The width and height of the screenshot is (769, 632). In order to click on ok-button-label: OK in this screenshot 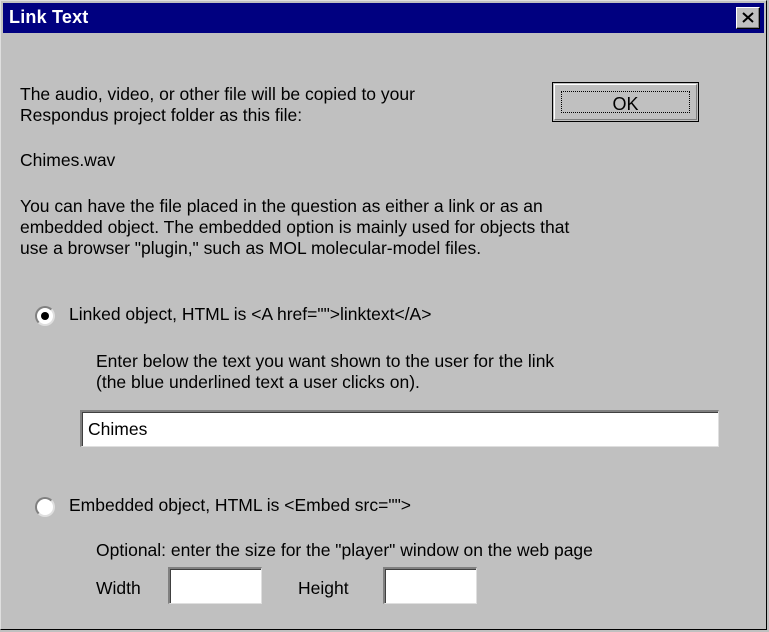, I will do `click(625, 102)`.